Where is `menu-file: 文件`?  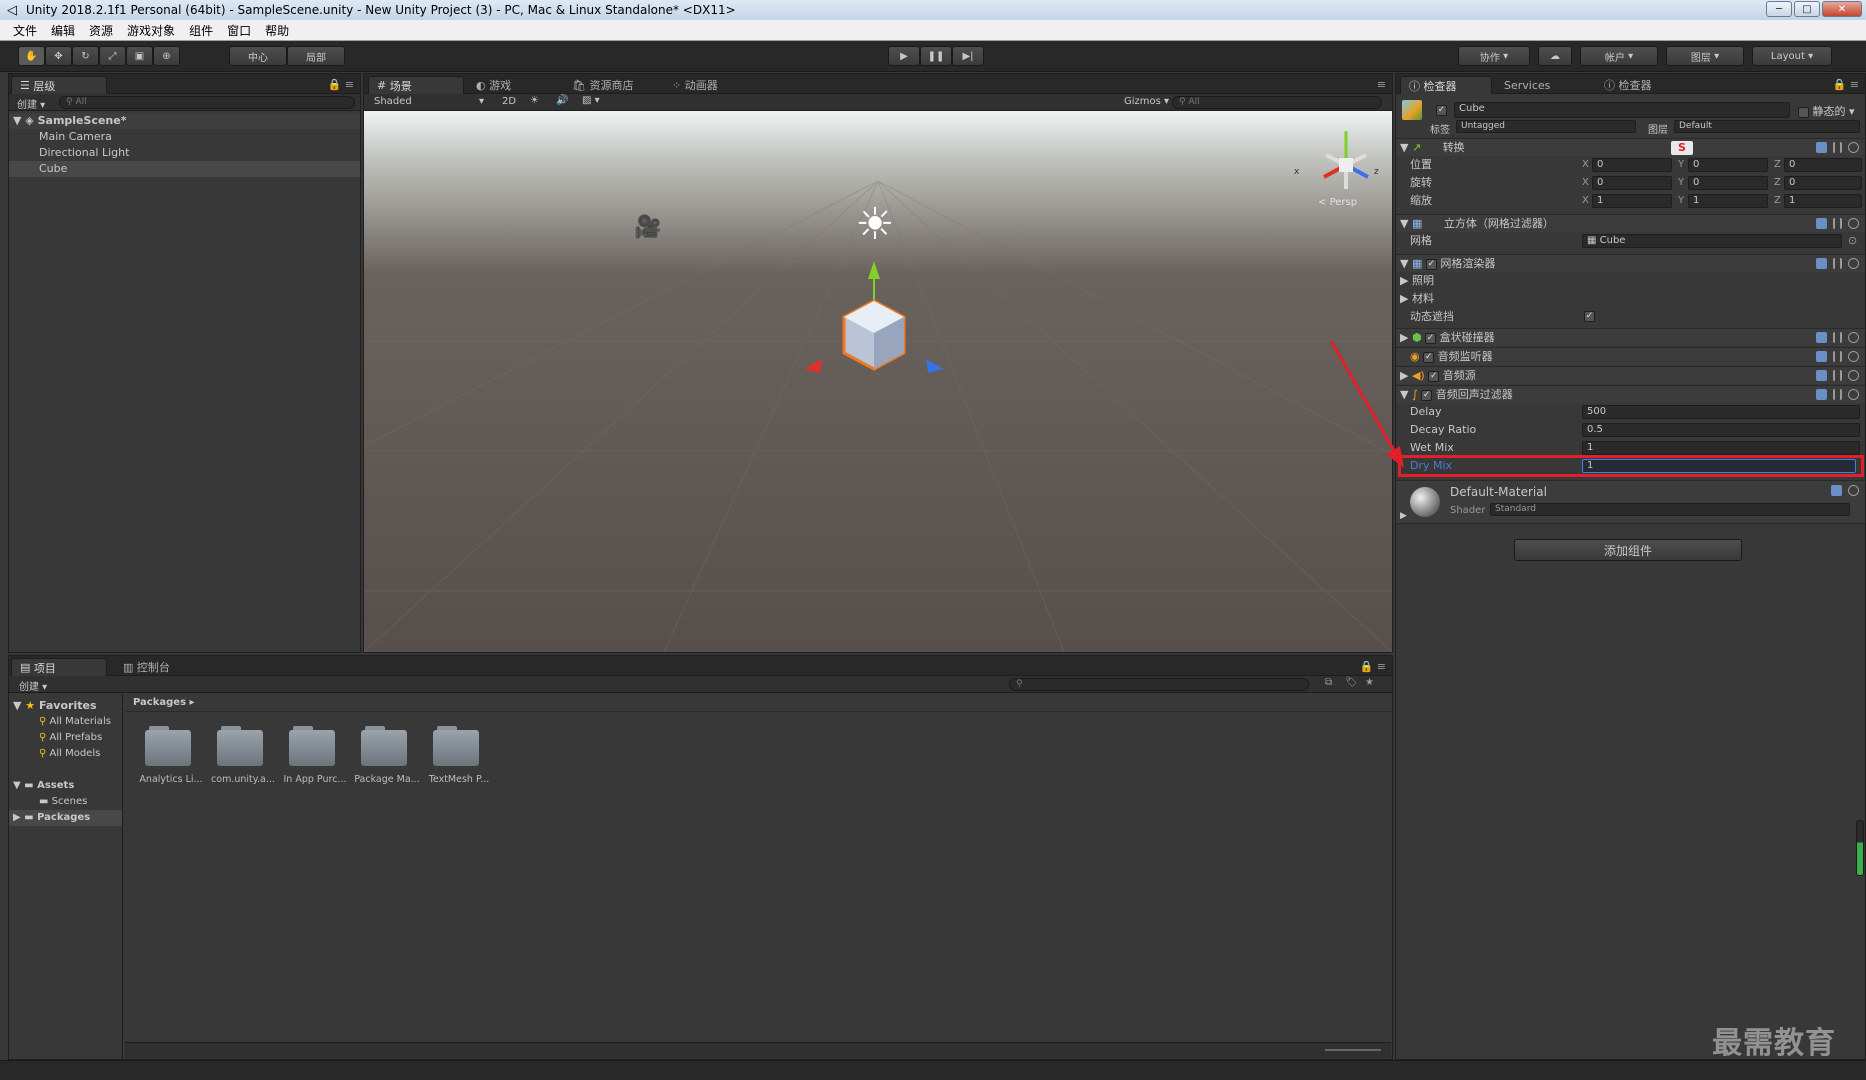
menu-file: 文件 is located at coordinates (25, 30).